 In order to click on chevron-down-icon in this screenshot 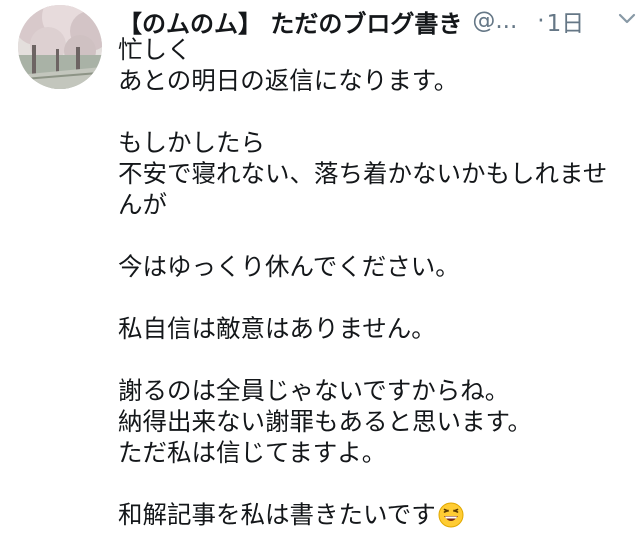, I will do `click(627, 19)`.